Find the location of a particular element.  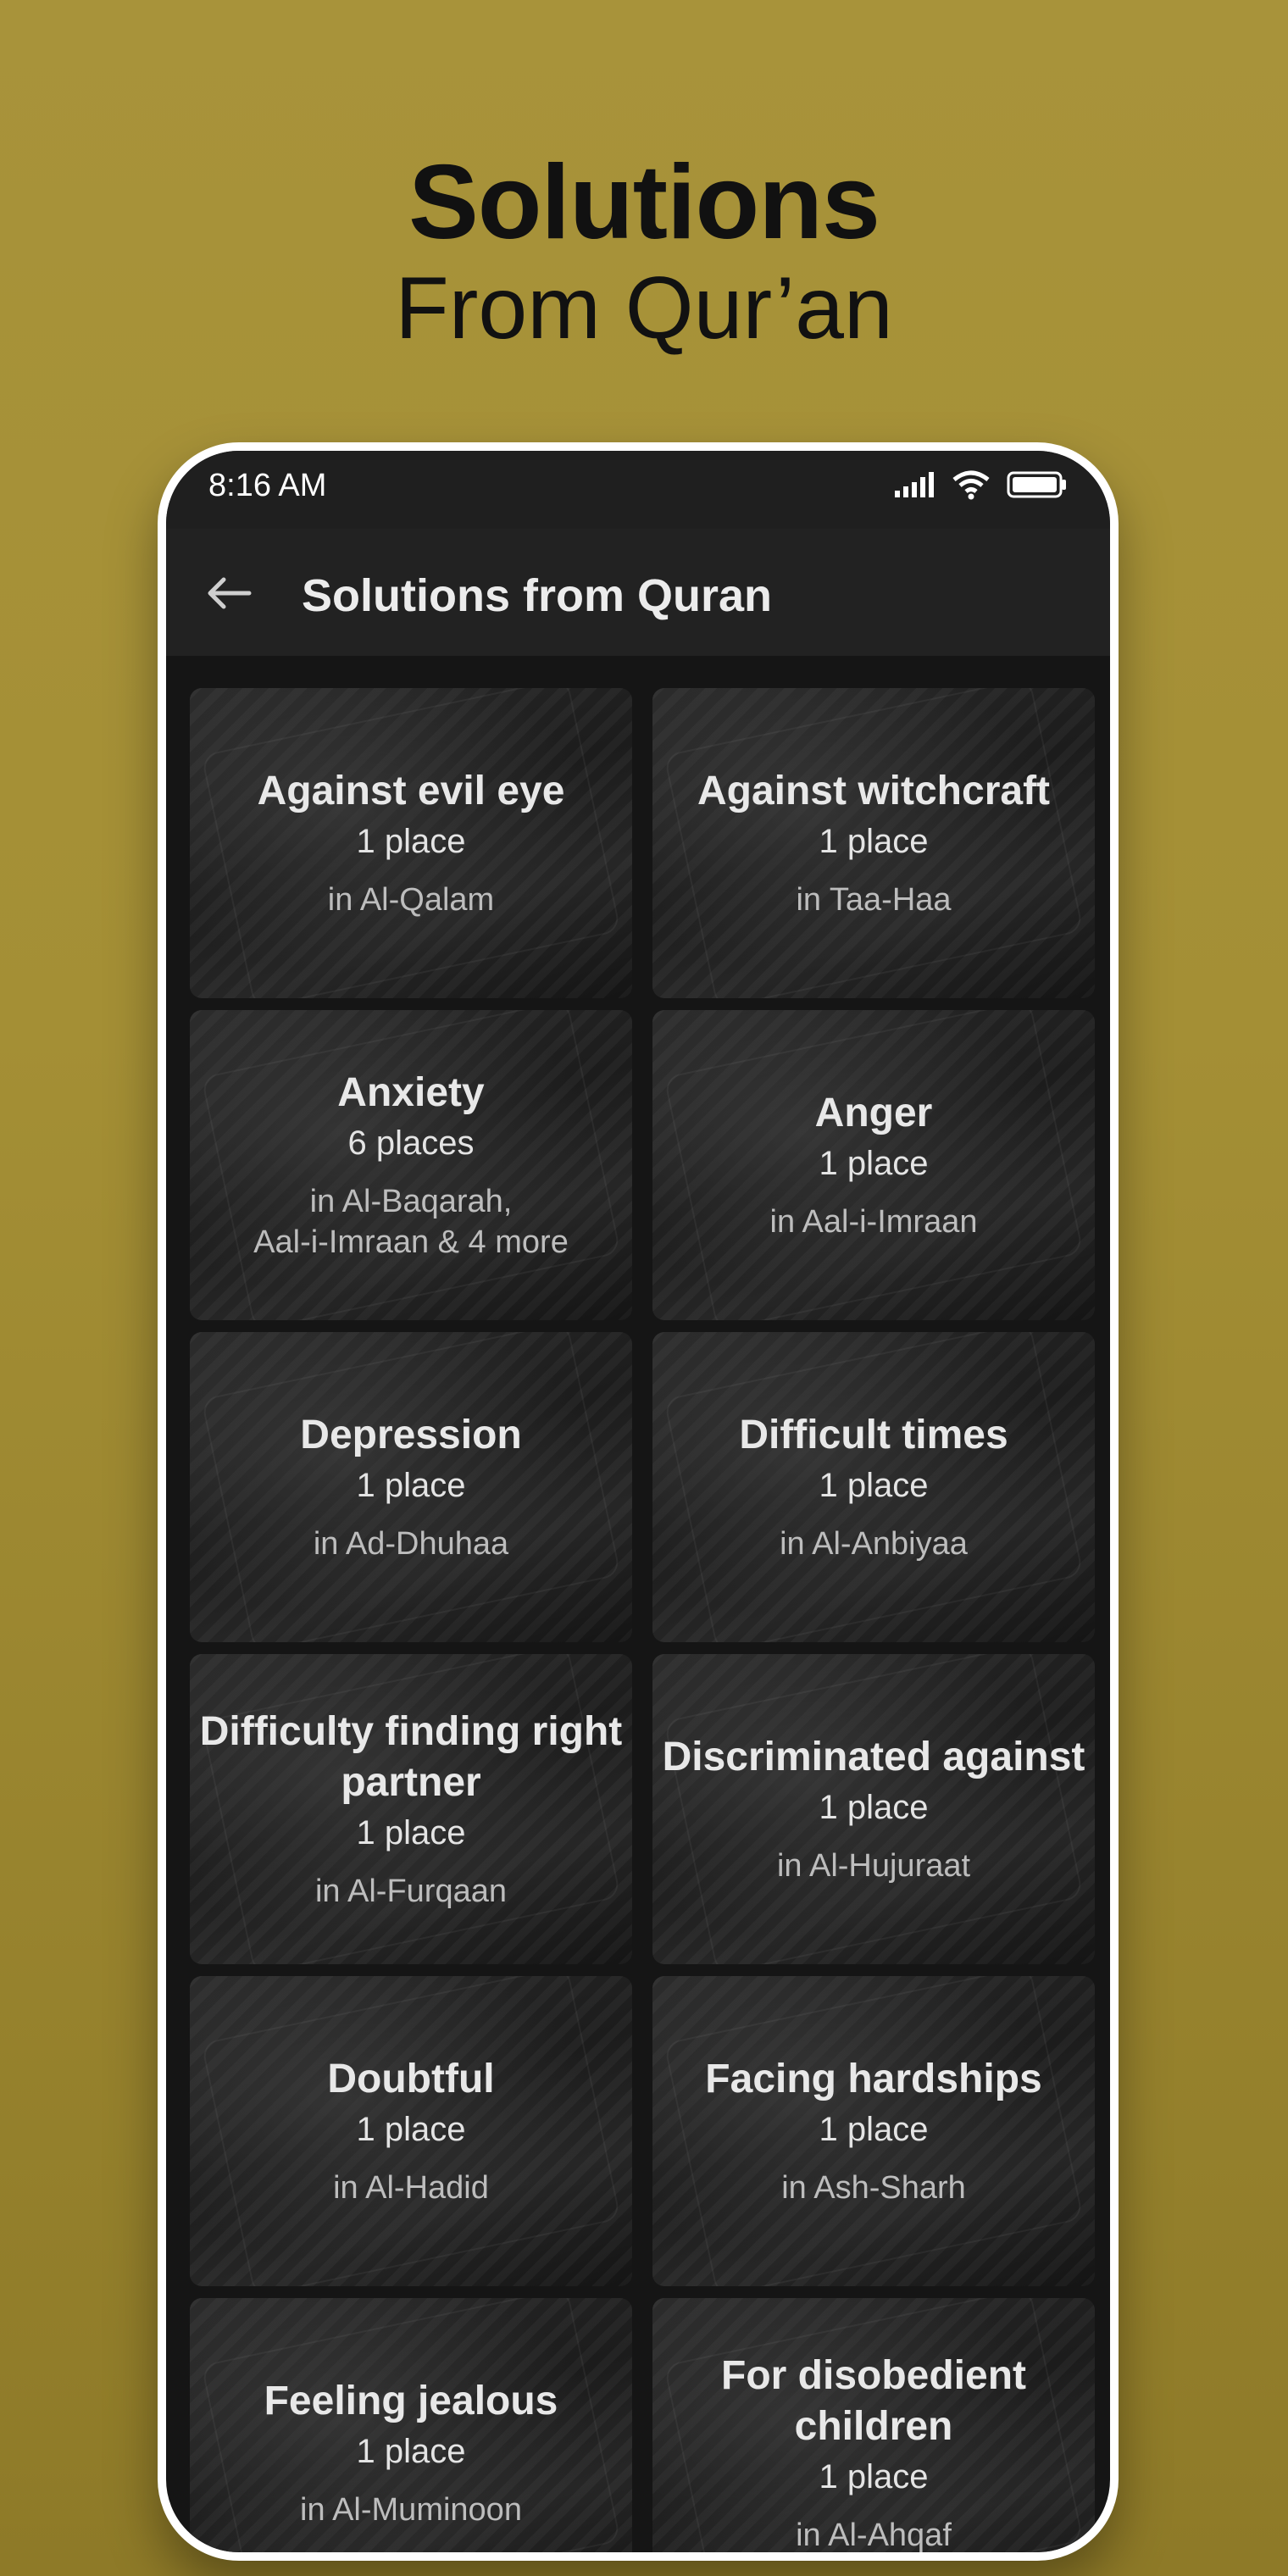

app-title: Solutions from Quran is located at coordinates (537, 595).